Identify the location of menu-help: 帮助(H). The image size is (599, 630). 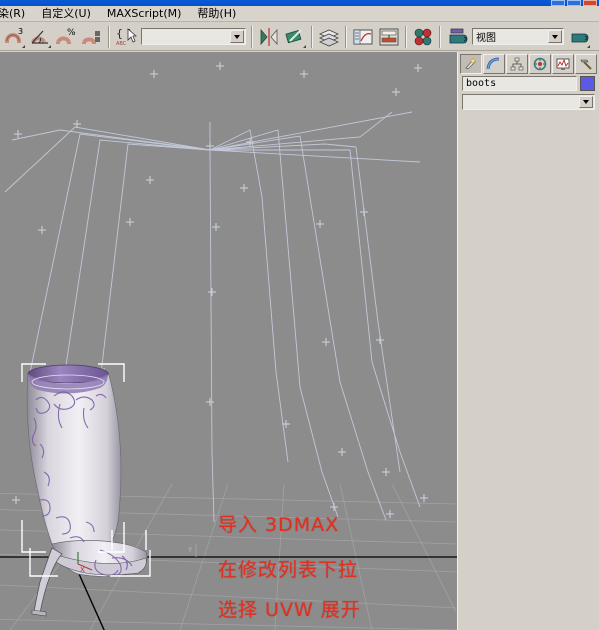
(216, 13).